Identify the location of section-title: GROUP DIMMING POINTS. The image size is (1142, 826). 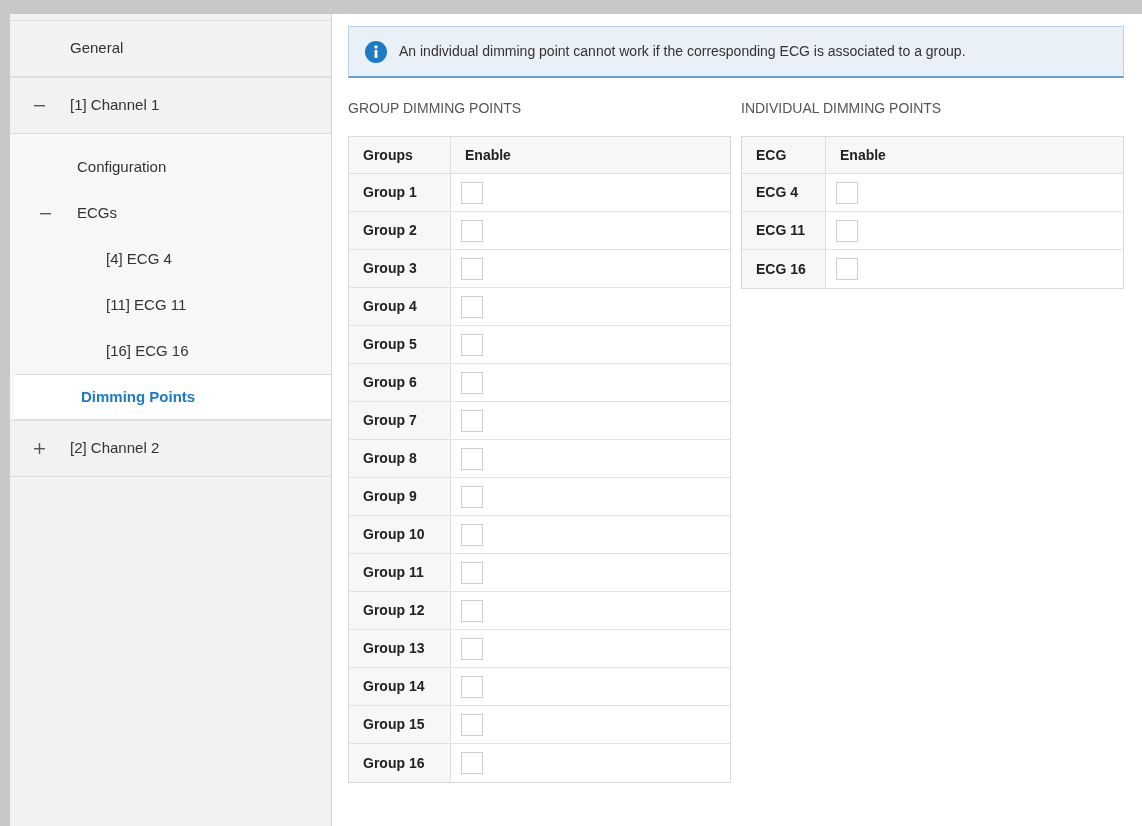
(435, 108).